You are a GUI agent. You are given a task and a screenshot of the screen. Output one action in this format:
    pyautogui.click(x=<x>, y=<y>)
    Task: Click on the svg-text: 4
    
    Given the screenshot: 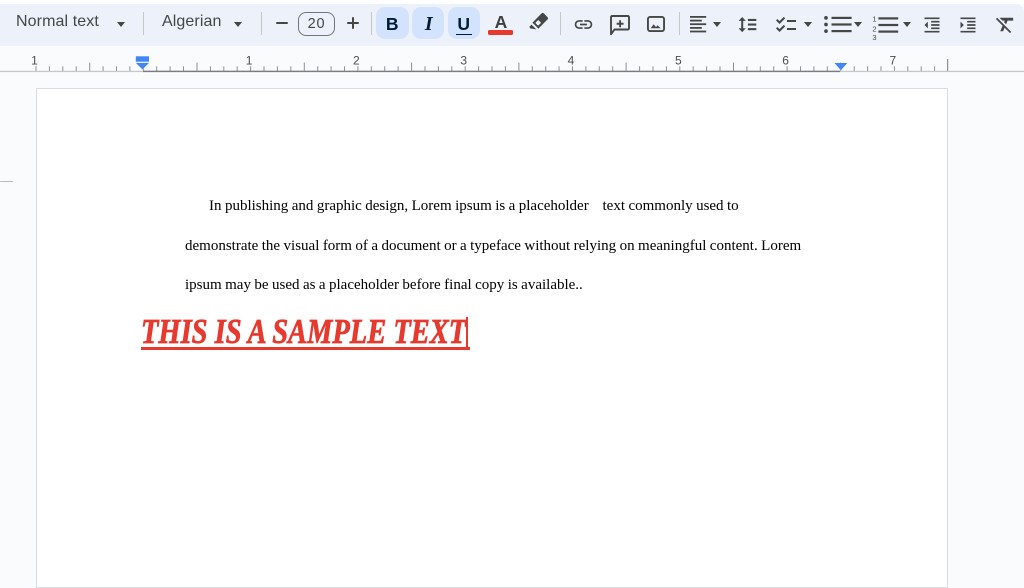 What is the action you would take?
    pyautogui.click(x=571, y=61)
    